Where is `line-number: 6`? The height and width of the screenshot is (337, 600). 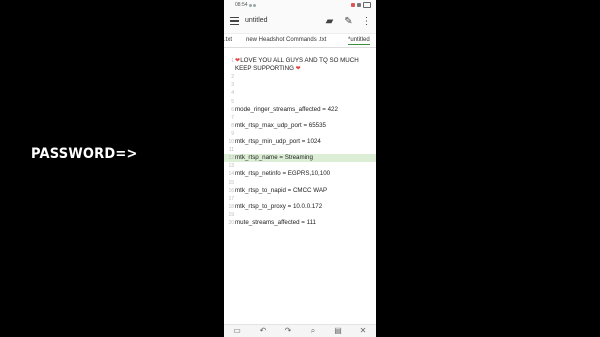
line-number: 6 is located at coordinates (232, 109).